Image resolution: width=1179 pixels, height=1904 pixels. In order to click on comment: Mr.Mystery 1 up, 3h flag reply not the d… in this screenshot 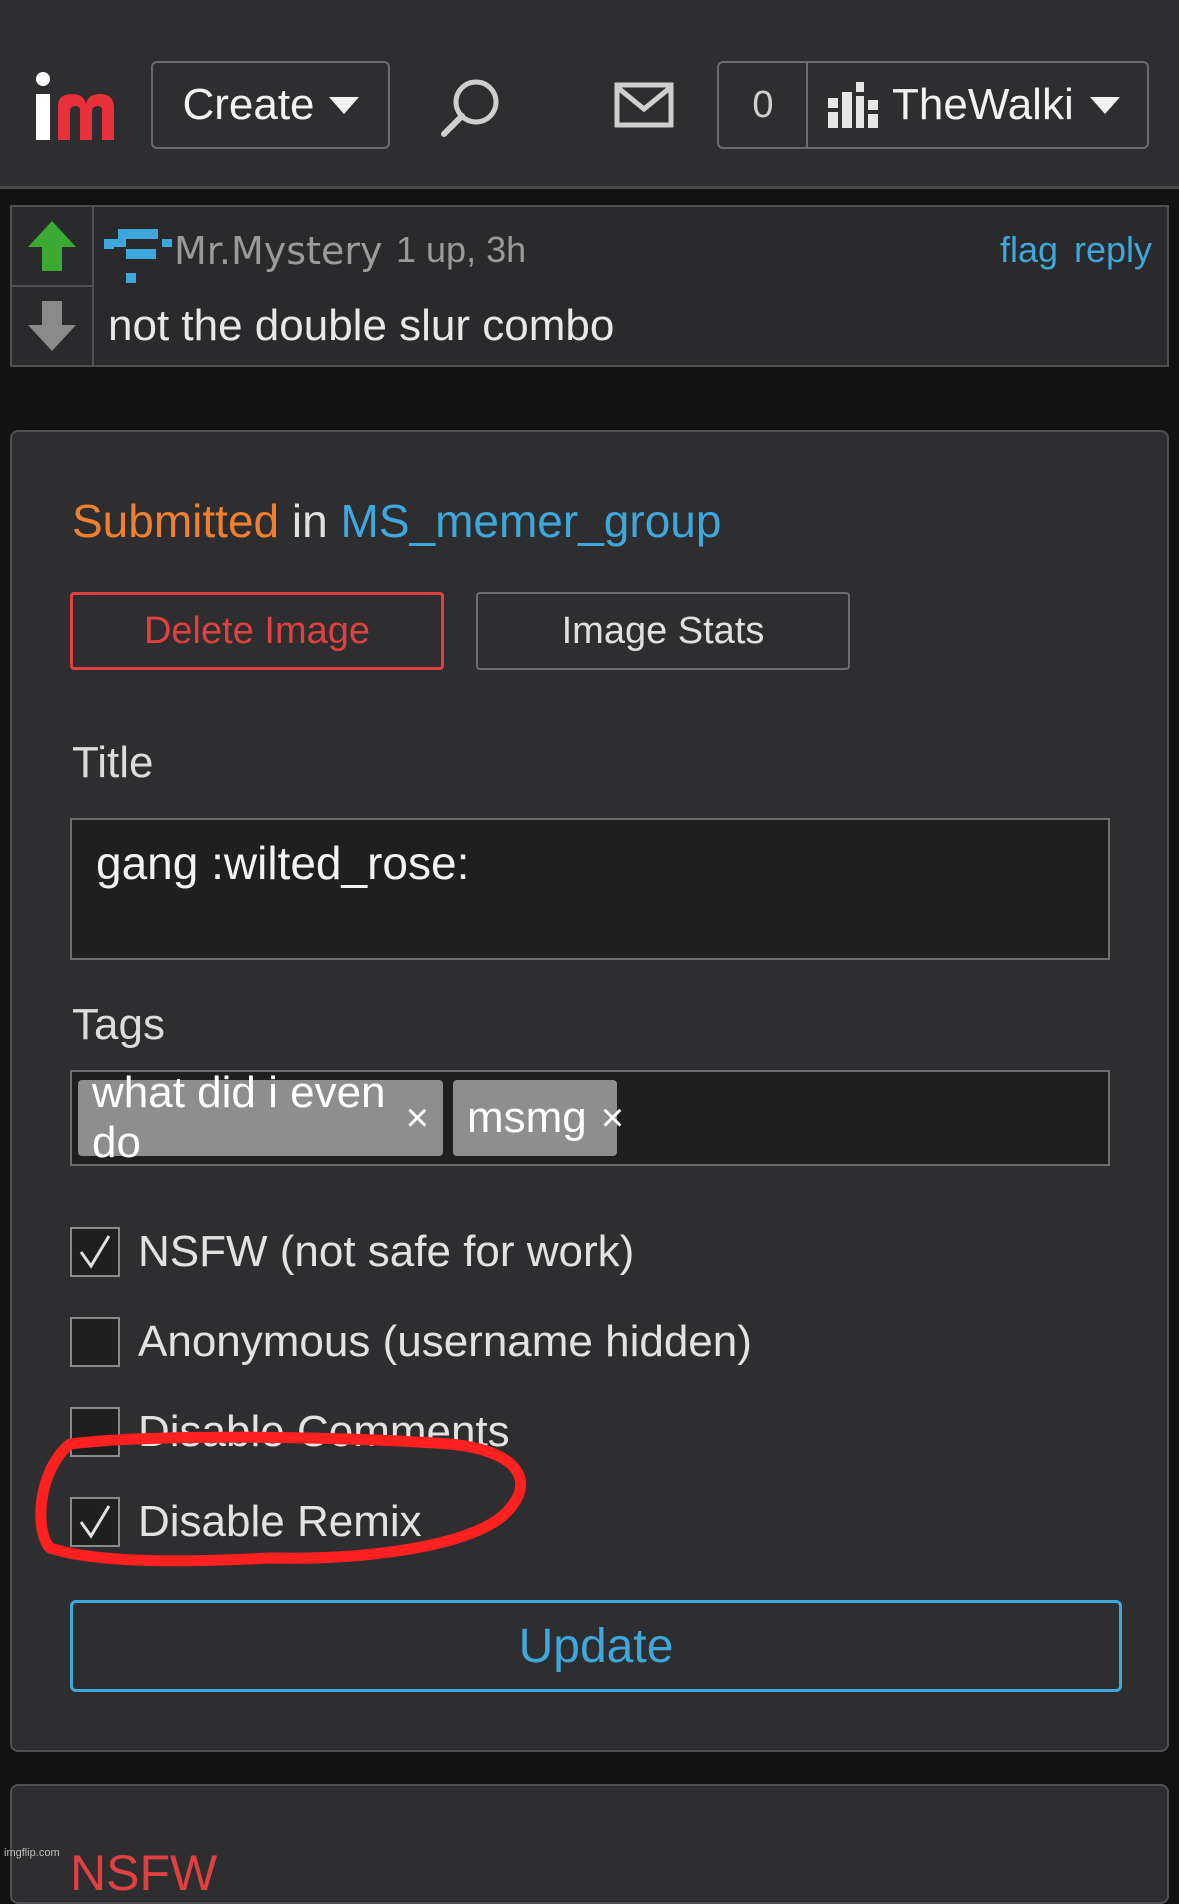, I will do `click(589, 286)`.